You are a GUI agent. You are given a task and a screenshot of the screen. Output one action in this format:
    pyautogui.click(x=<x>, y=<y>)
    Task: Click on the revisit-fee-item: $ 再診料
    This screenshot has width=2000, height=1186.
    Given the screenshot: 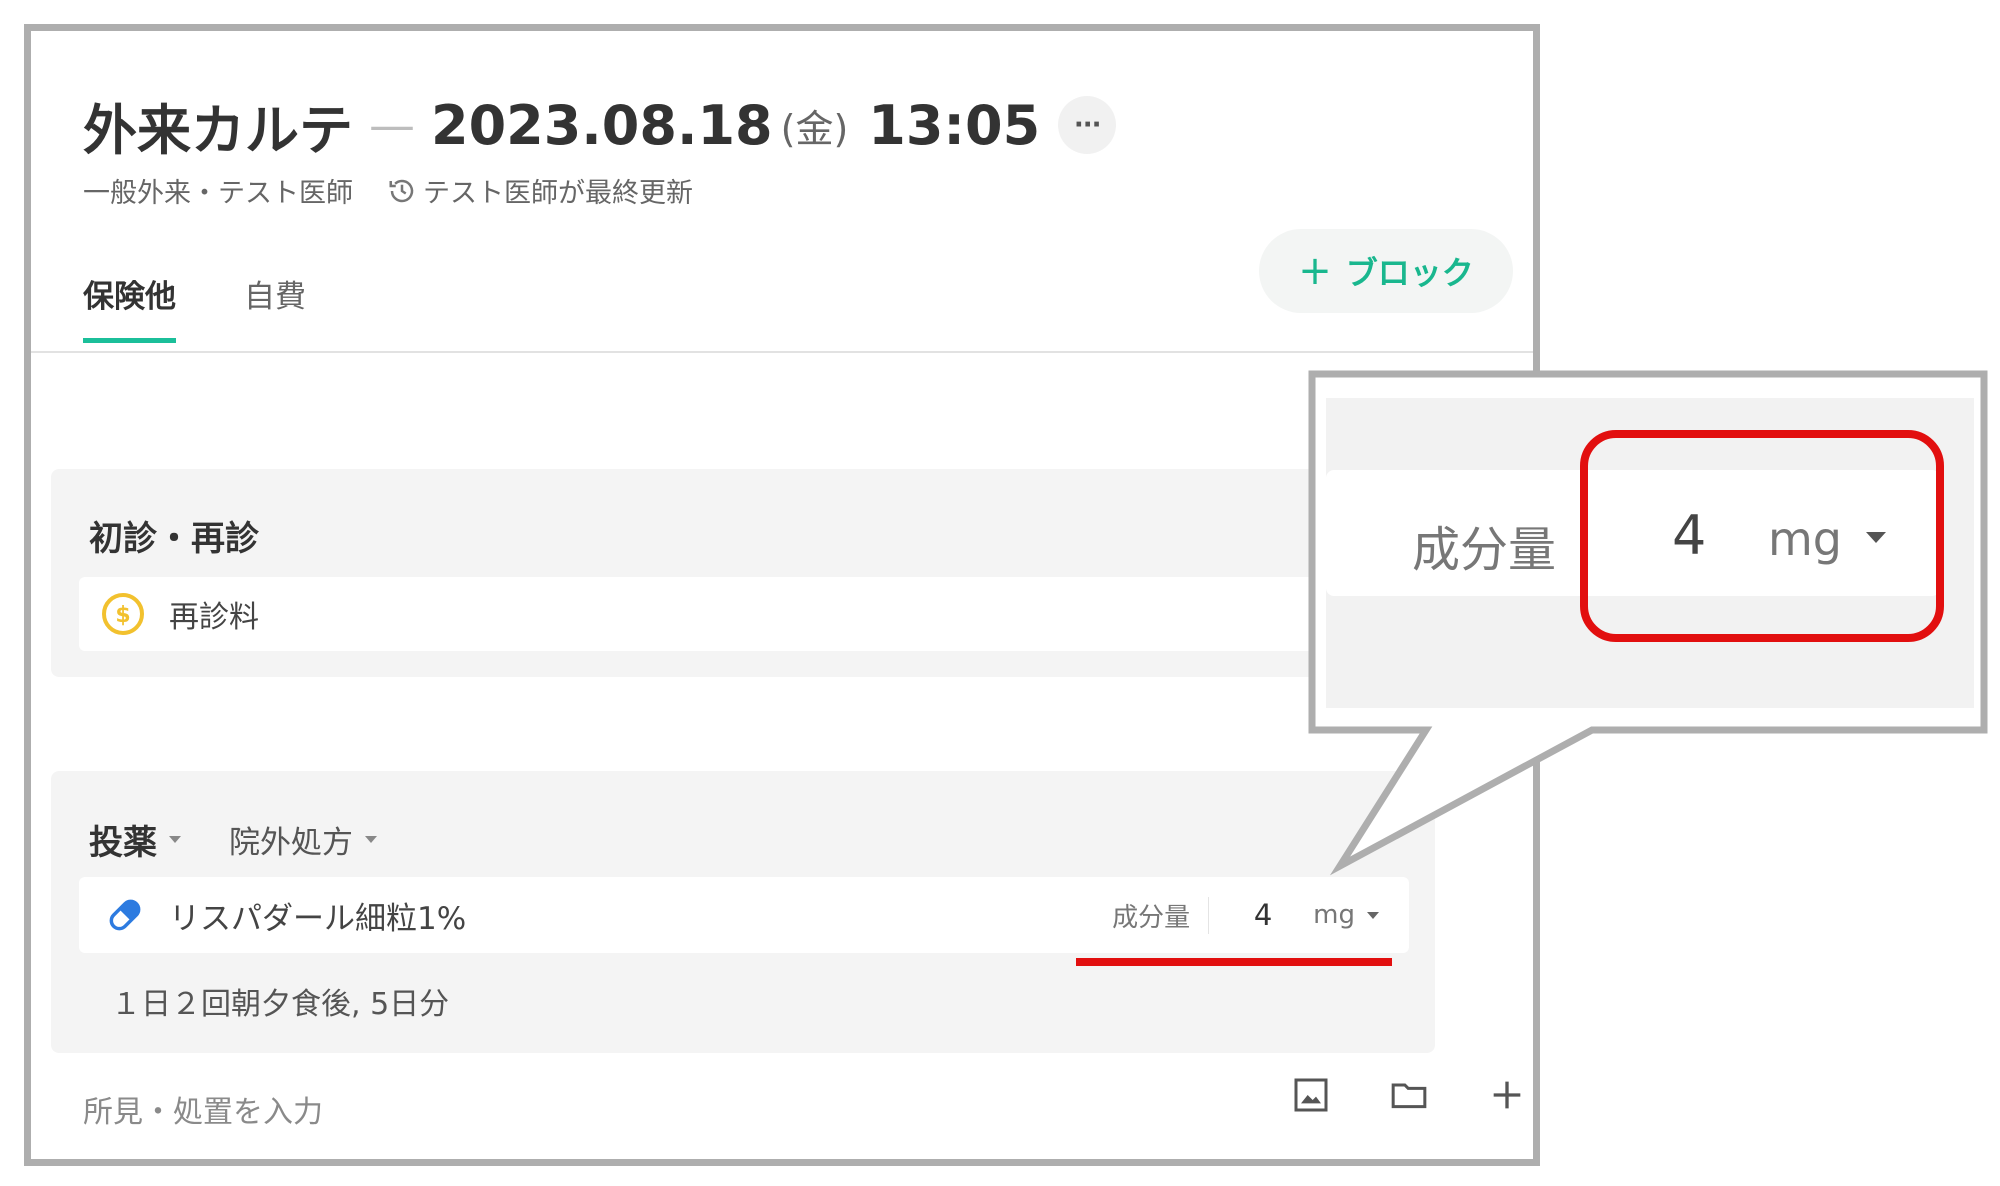 What is the action you would take?
    pyautogui.click(x=724, y=614)
    